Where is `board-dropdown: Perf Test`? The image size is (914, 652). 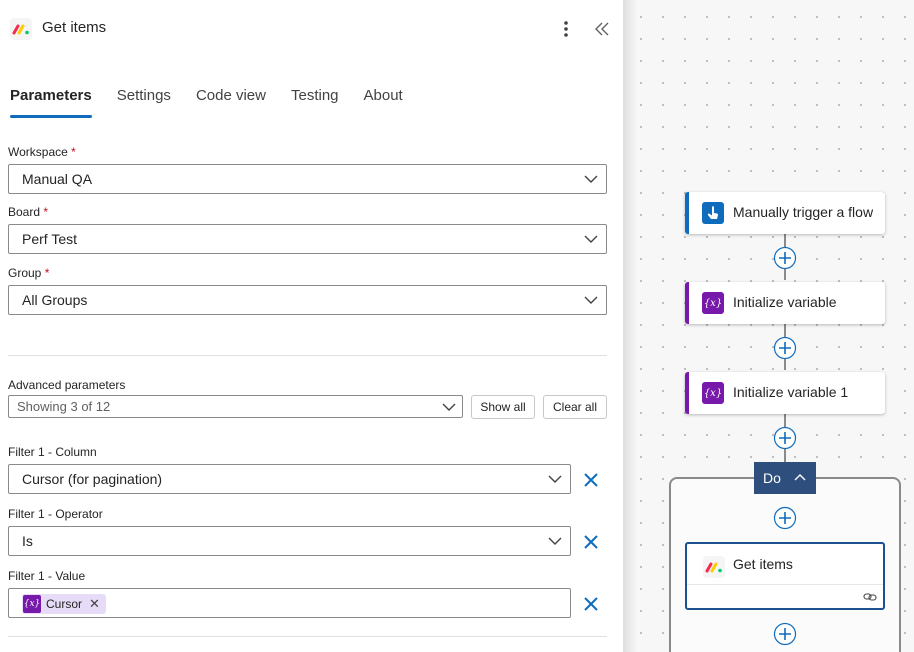 board-dropdown: Perf Test is located at coordinates (307, 239).